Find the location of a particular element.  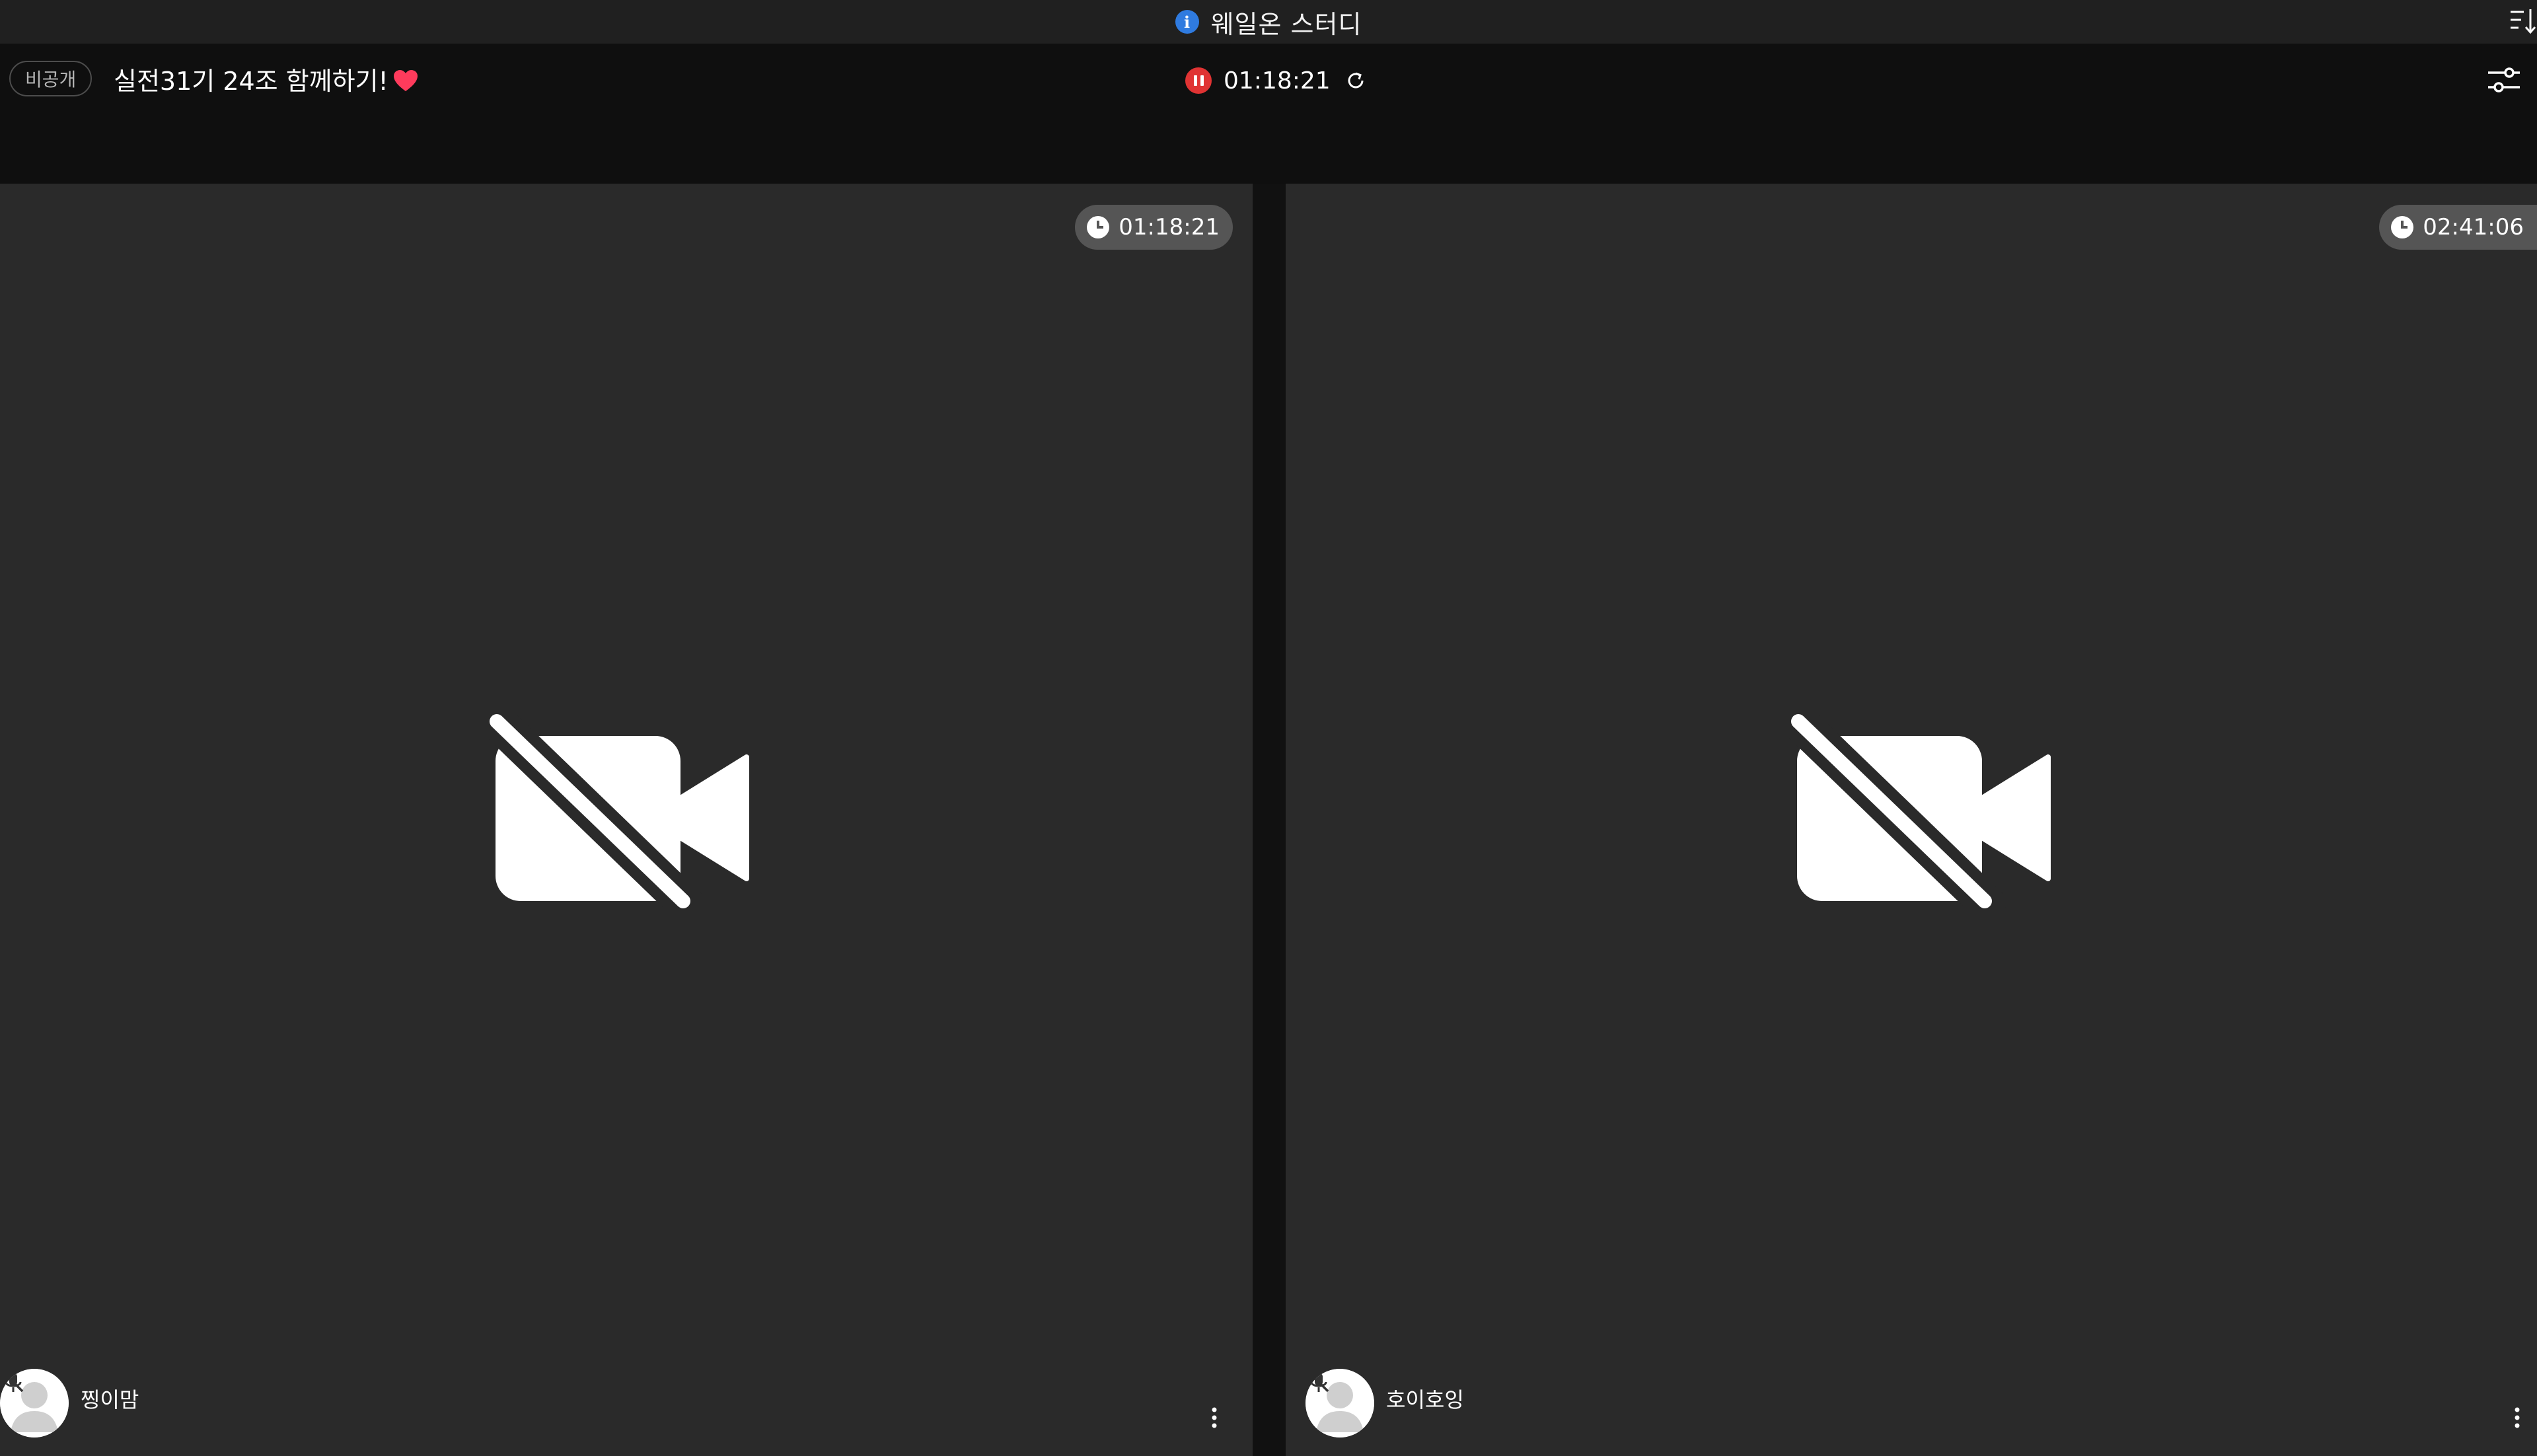

app-title-group: i 웨일온 스터디 is located at coordinates (1268, 22).